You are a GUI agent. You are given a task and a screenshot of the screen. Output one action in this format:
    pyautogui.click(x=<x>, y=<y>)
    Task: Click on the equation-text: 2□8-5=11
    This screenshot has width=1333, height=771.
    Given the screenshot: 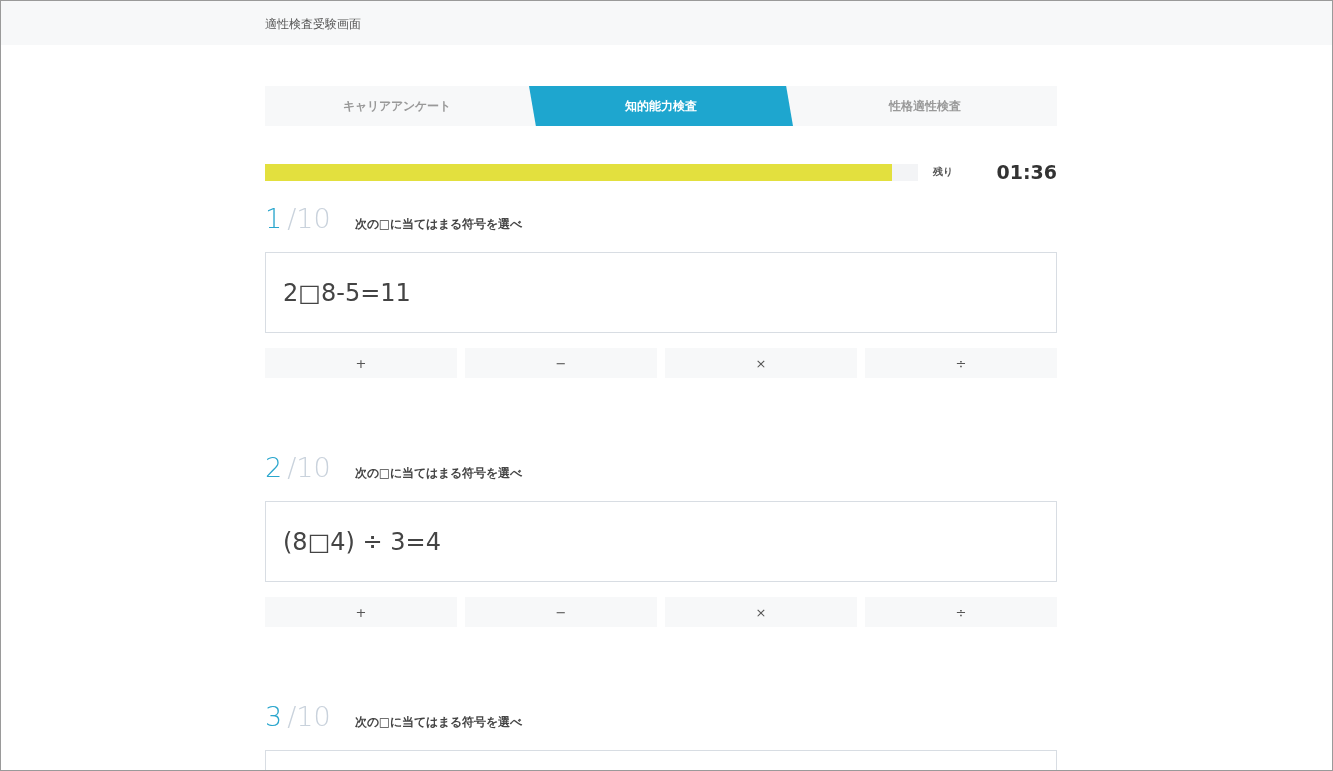 What is the action you would take?
    pyautogui.click(x=347, y=292)
    